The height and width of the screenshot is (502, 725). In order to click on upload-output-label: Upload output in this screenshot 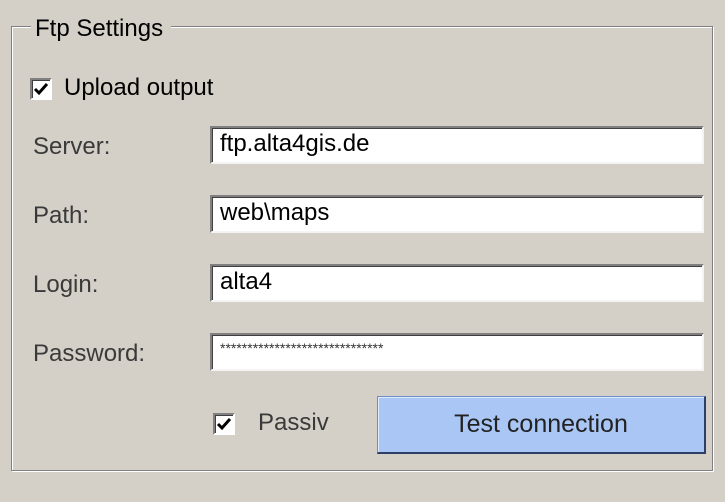, I will do `click(138, 88)`.